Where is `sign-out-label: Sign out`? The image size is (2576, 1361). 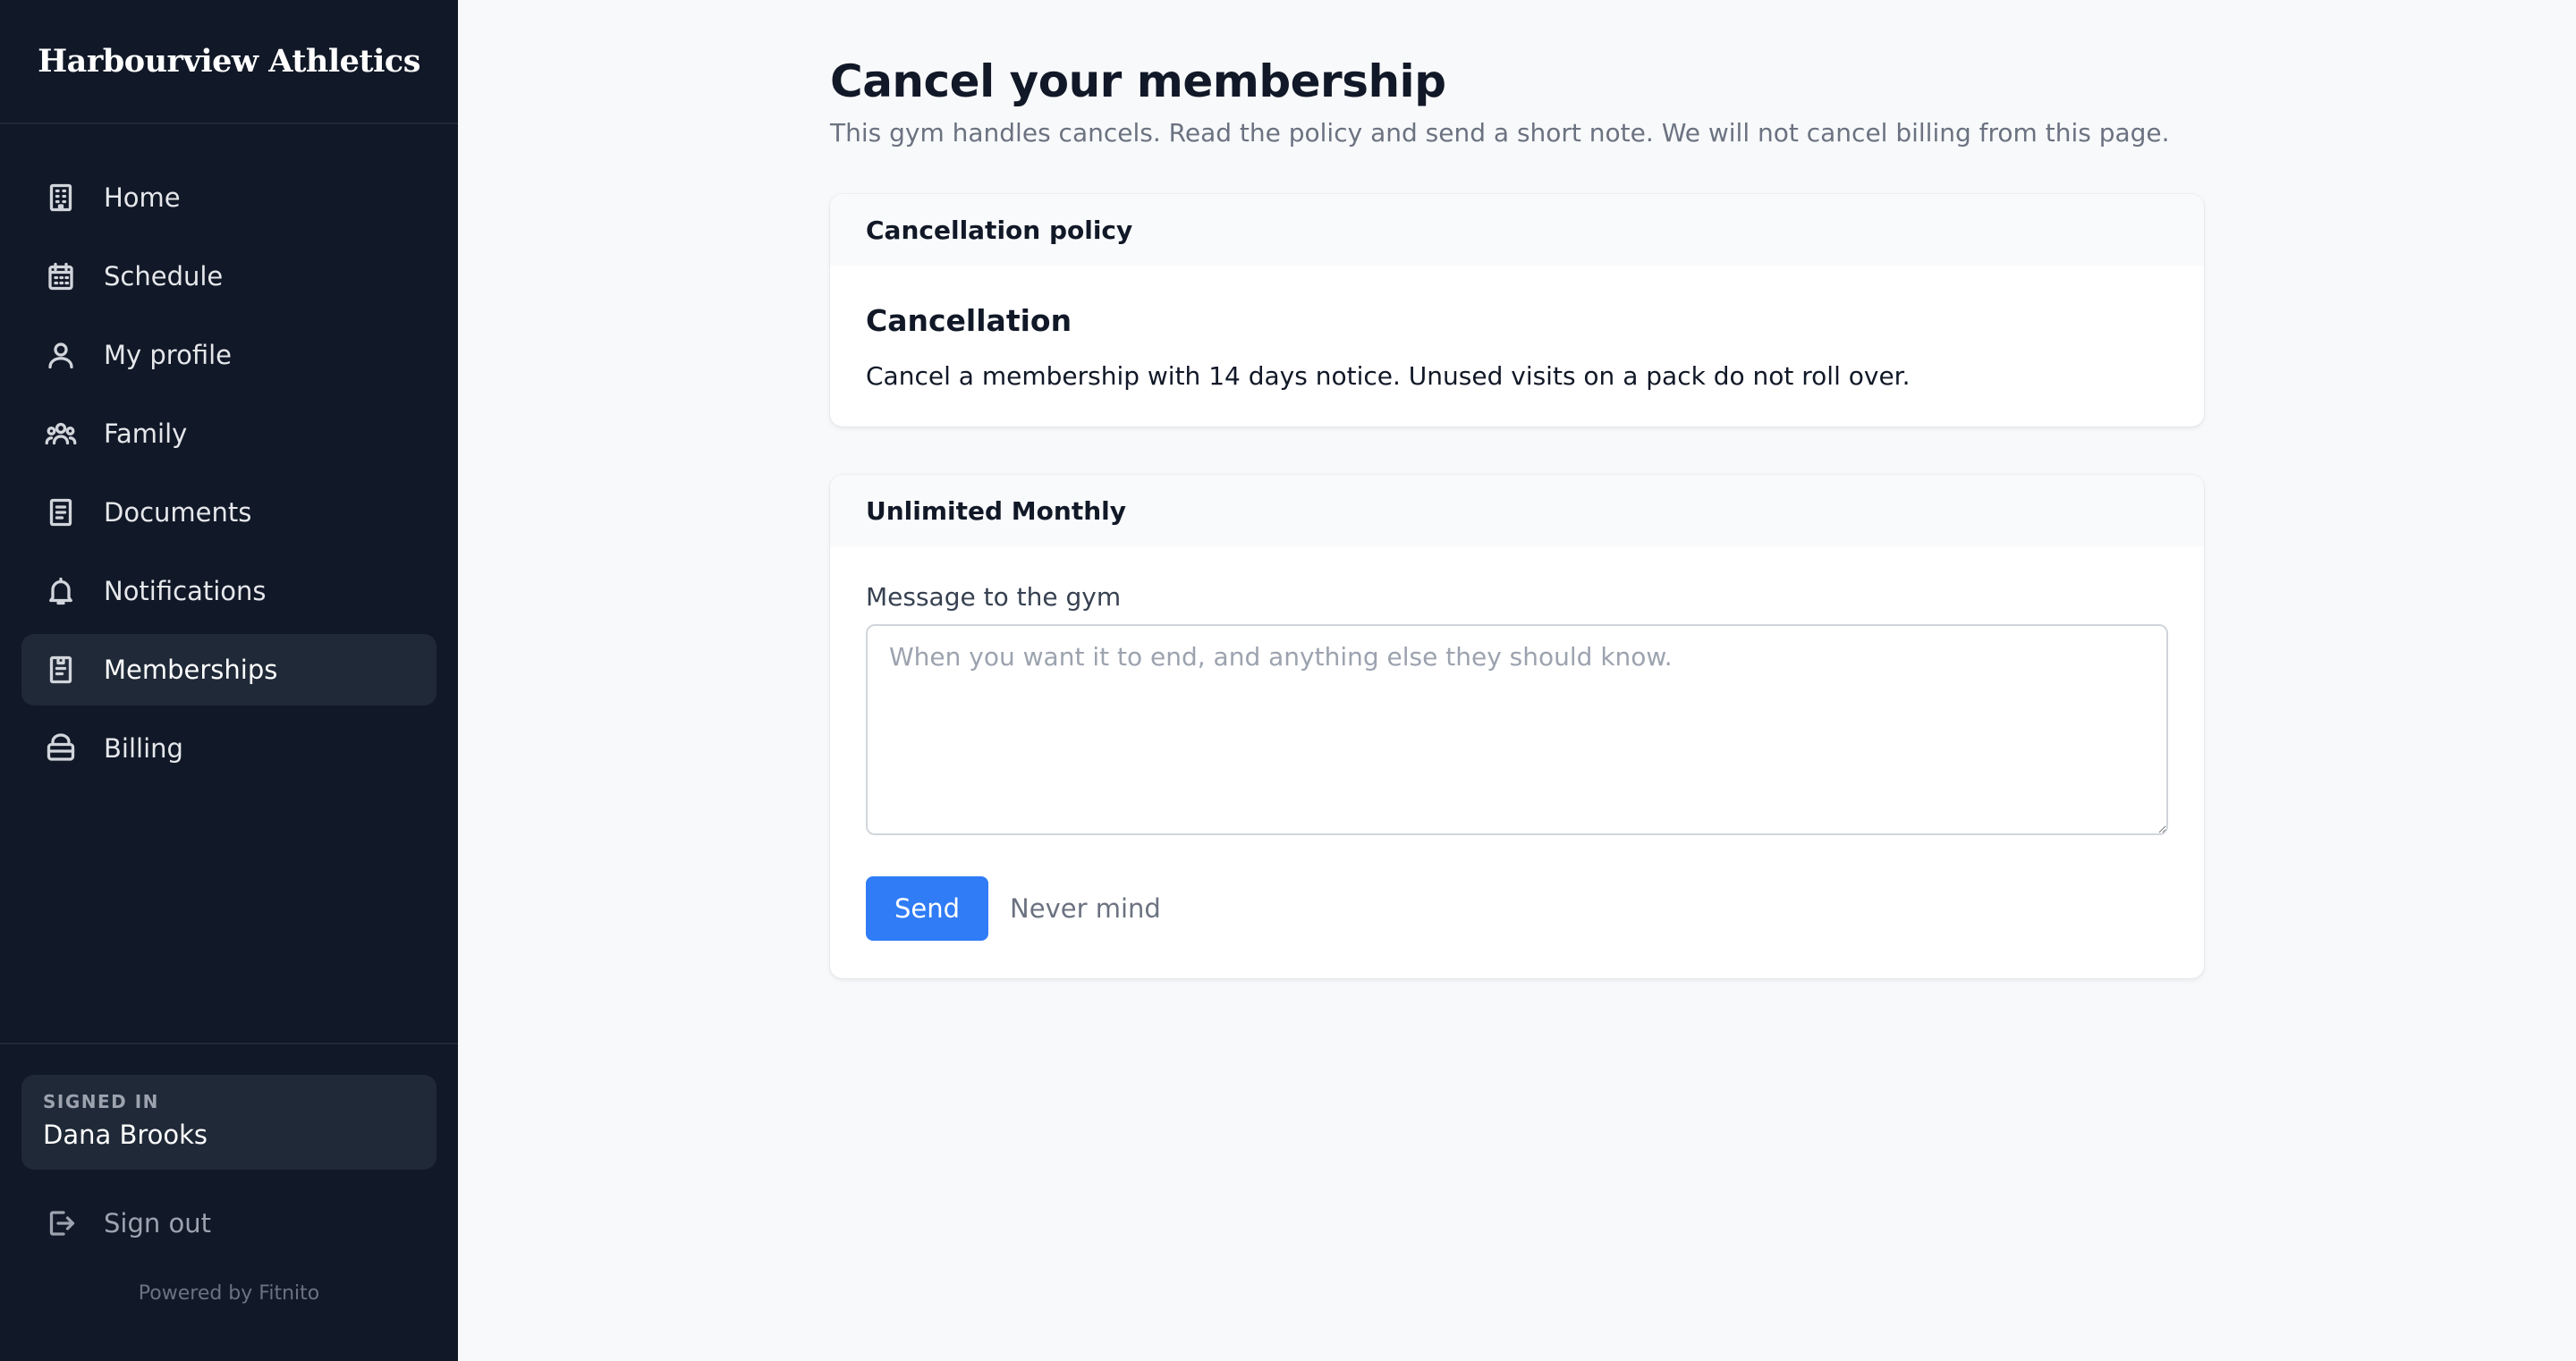 sign-out-label: Sign out is located at coordinates (157, 1223).